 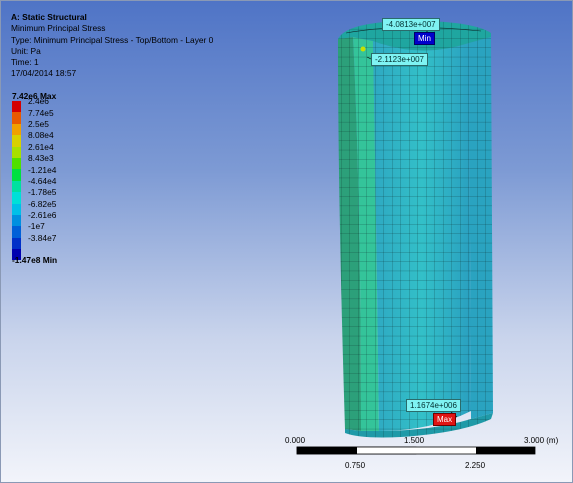 What do you see at coordinates (295, 440) in the screenshot?
I see `scale-label-0: 0.000` at bounding box center [295, 440].